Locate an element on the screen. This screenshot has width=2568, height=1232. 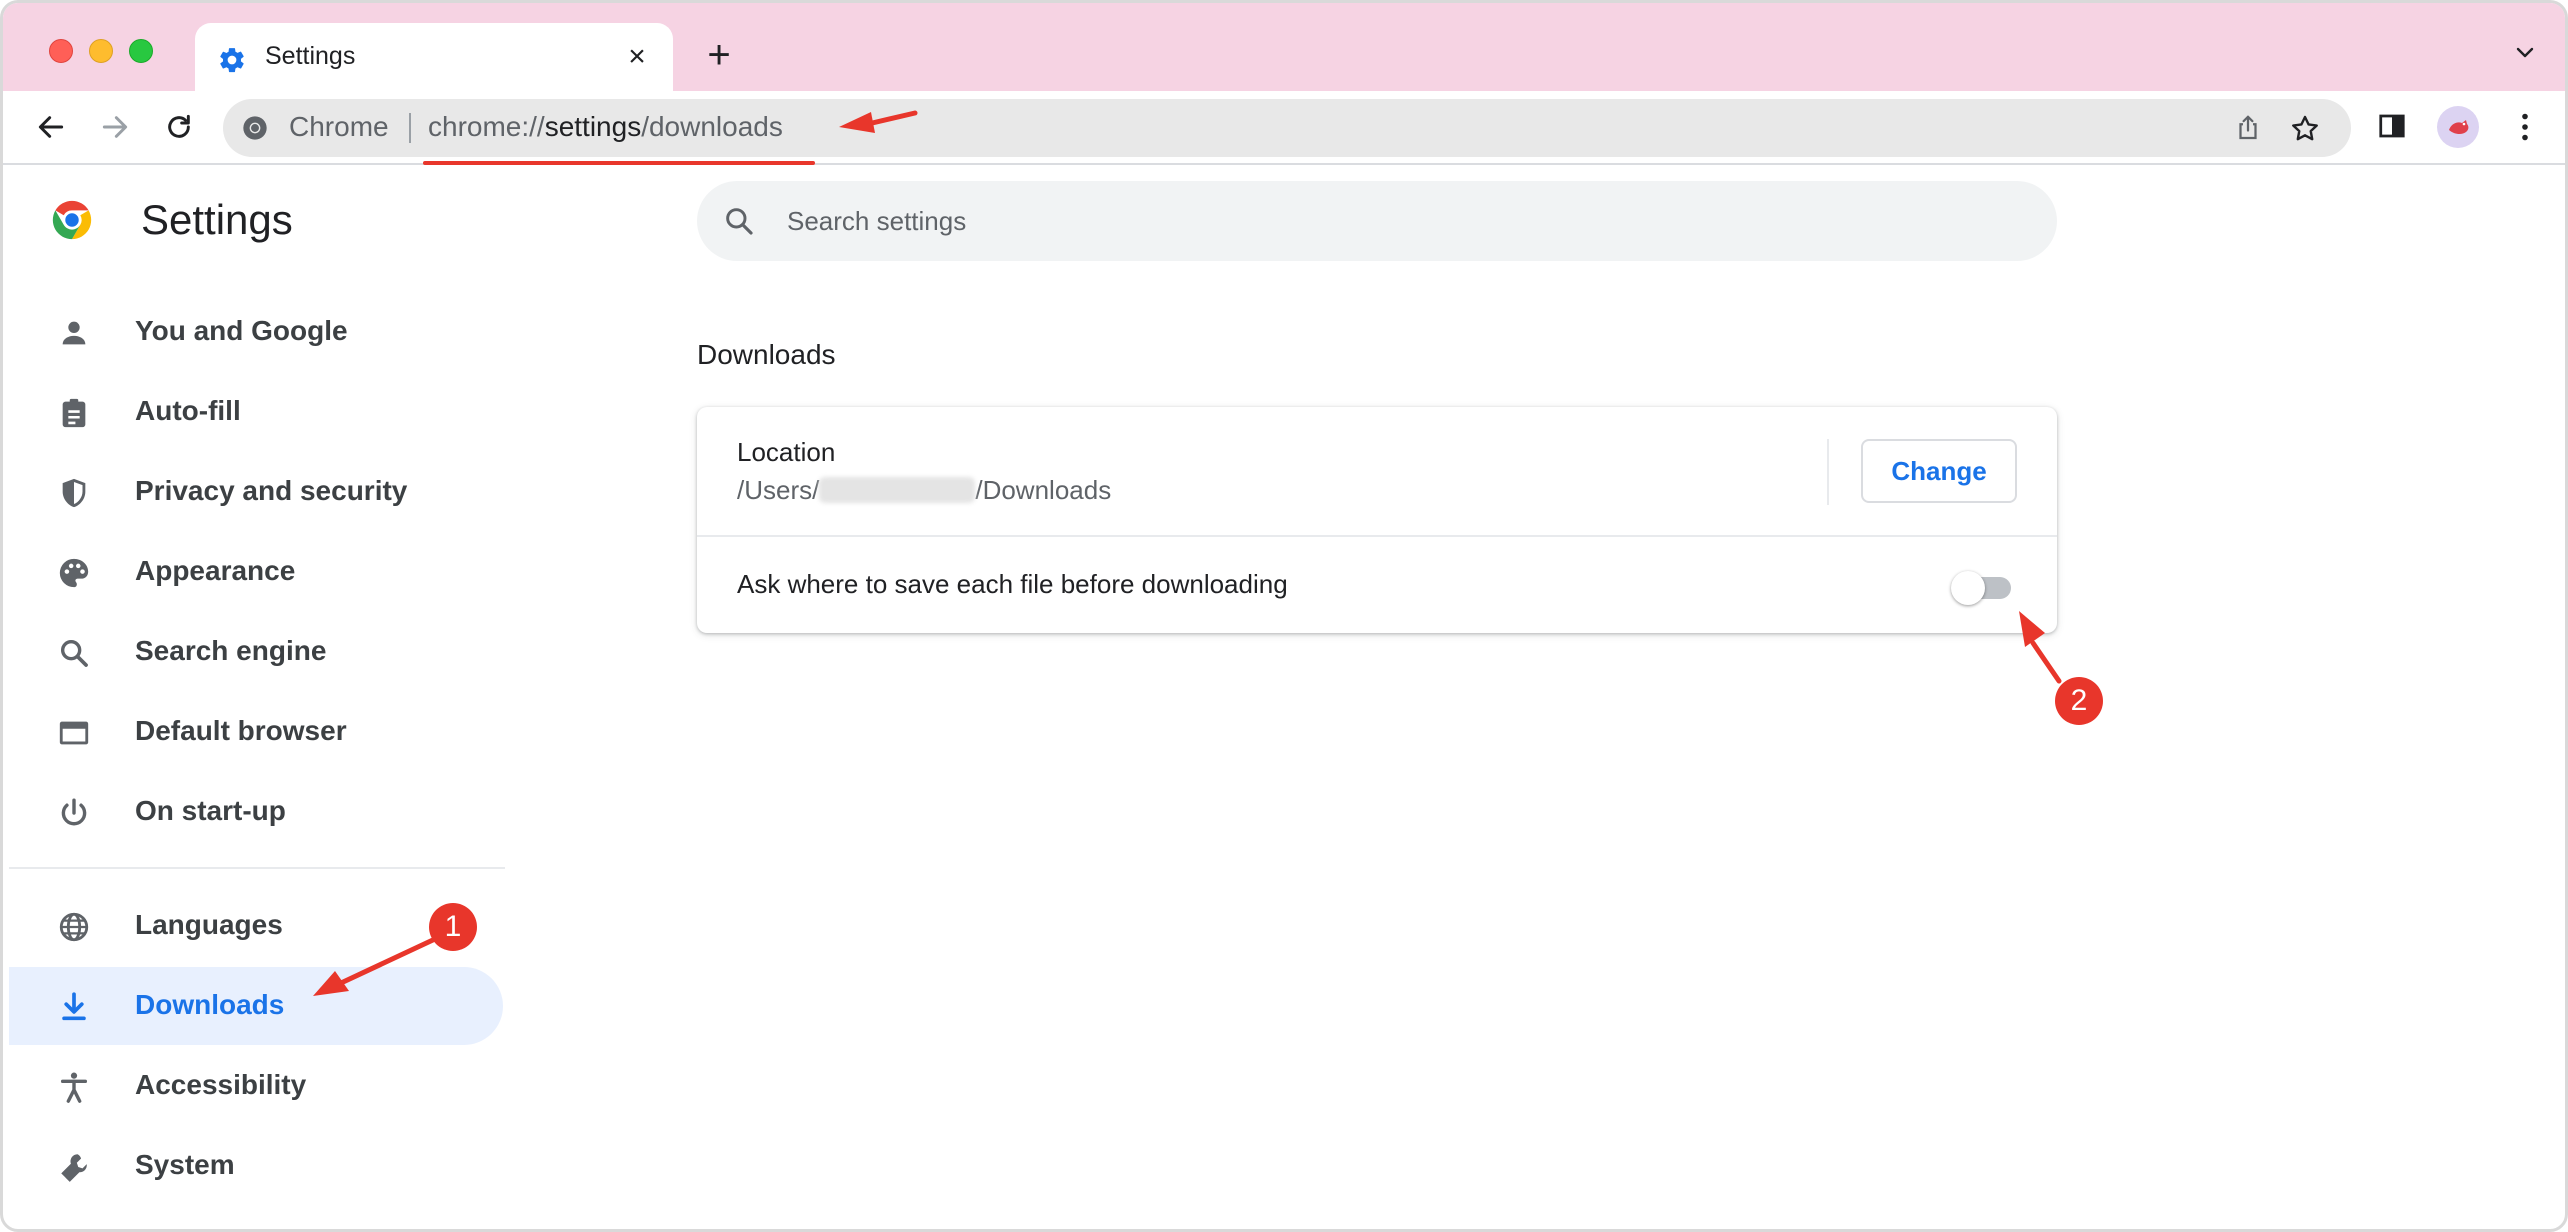
annotation-badge-1: 1 is located at coordinates (453, 927).